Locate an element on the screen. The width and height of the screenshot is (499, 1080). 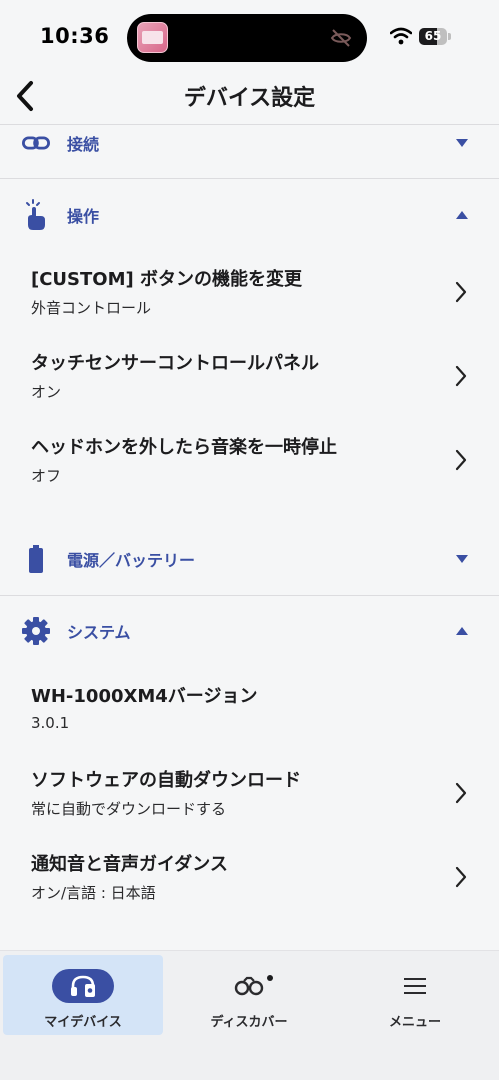
status-time: 10:36 is located at coordinates (75, 36).